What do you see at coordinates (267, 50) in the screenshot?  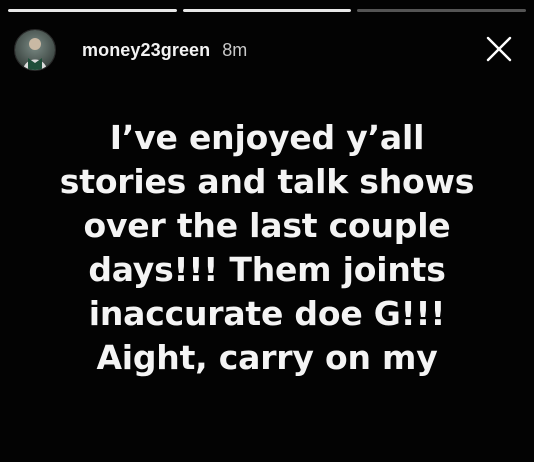 I see `story-header: money23green 8m` at bounding box center [267, 50].